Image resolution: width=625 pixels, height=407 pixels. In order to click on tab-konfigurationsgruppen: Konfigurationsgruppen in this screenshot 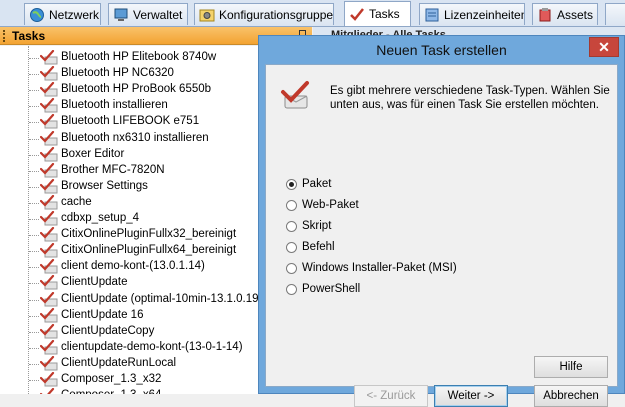, I will do `click(264, 14)`.